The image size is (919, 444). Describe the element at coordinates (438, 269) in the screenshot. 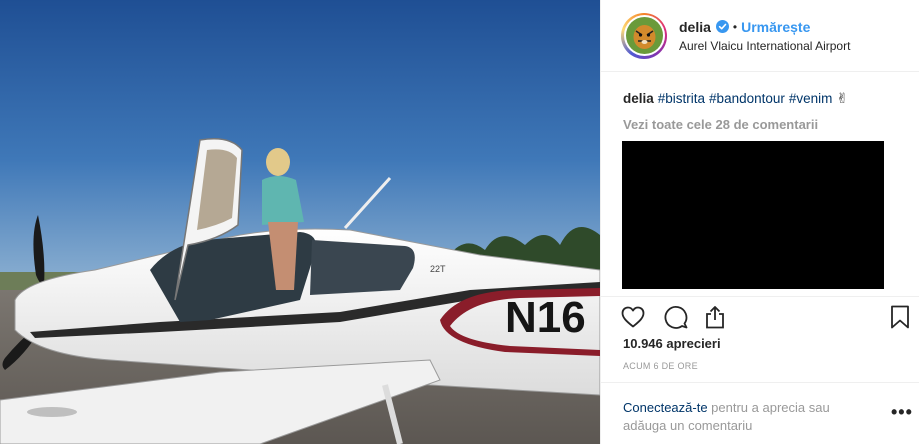

I see `model-badge: 22T` at that location.